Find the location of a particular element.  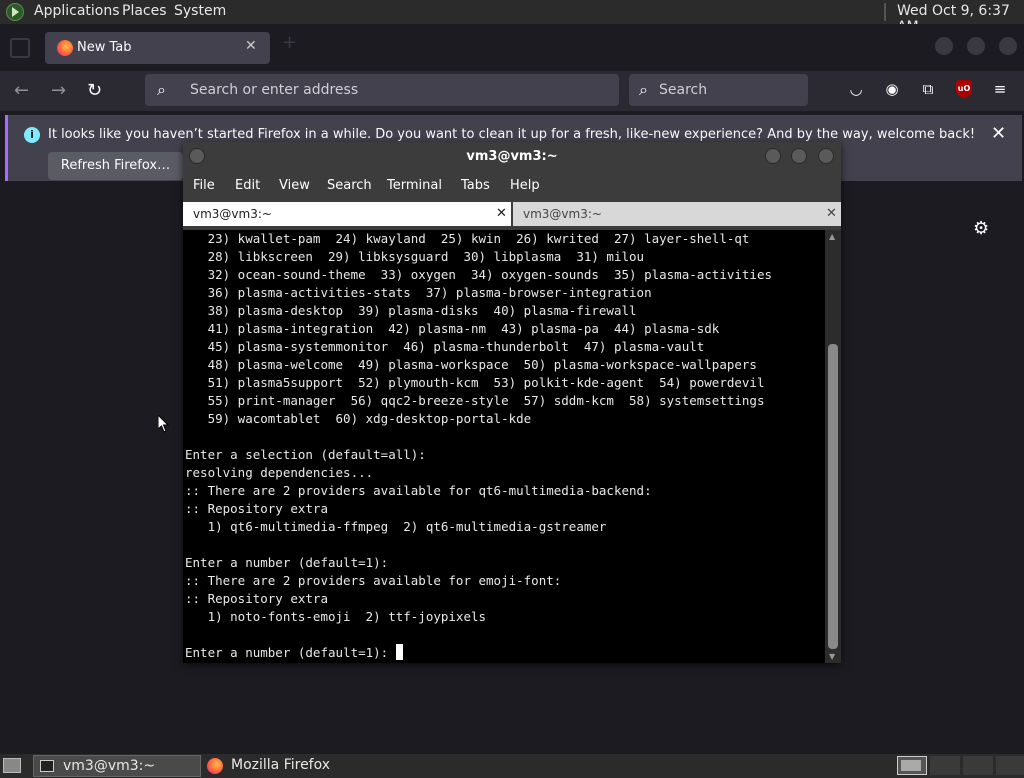

menu-terminal: Terminal is located at coordinates (414, 185).